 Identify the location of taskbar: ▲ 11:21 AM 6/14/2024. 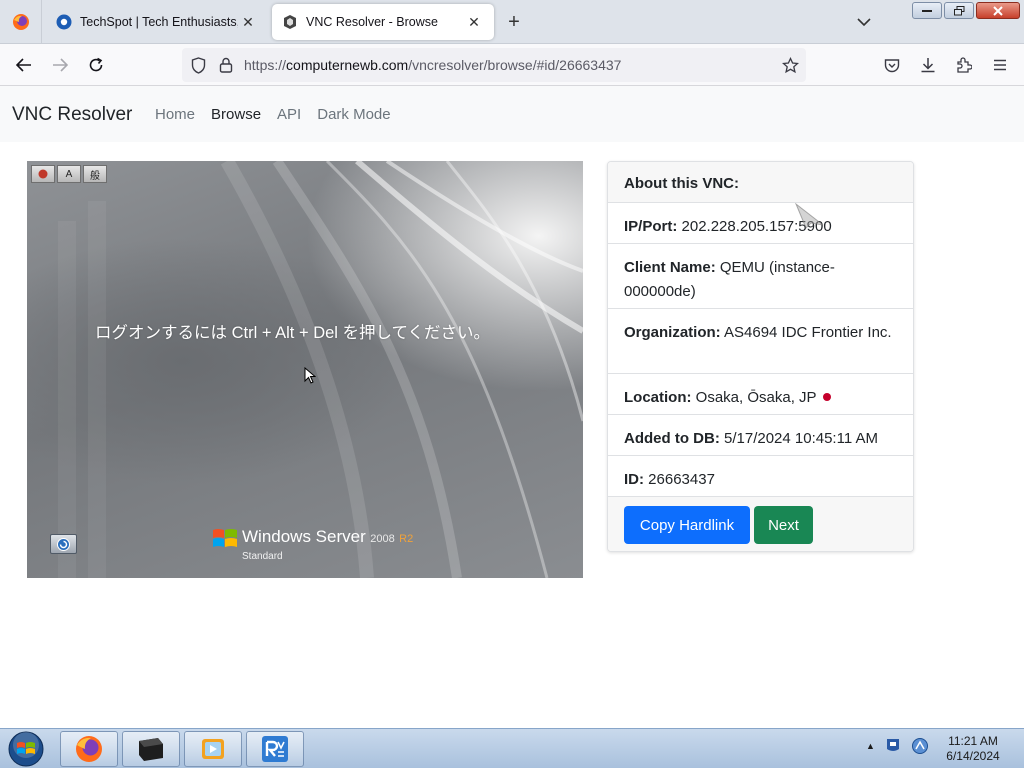
(512, 748).